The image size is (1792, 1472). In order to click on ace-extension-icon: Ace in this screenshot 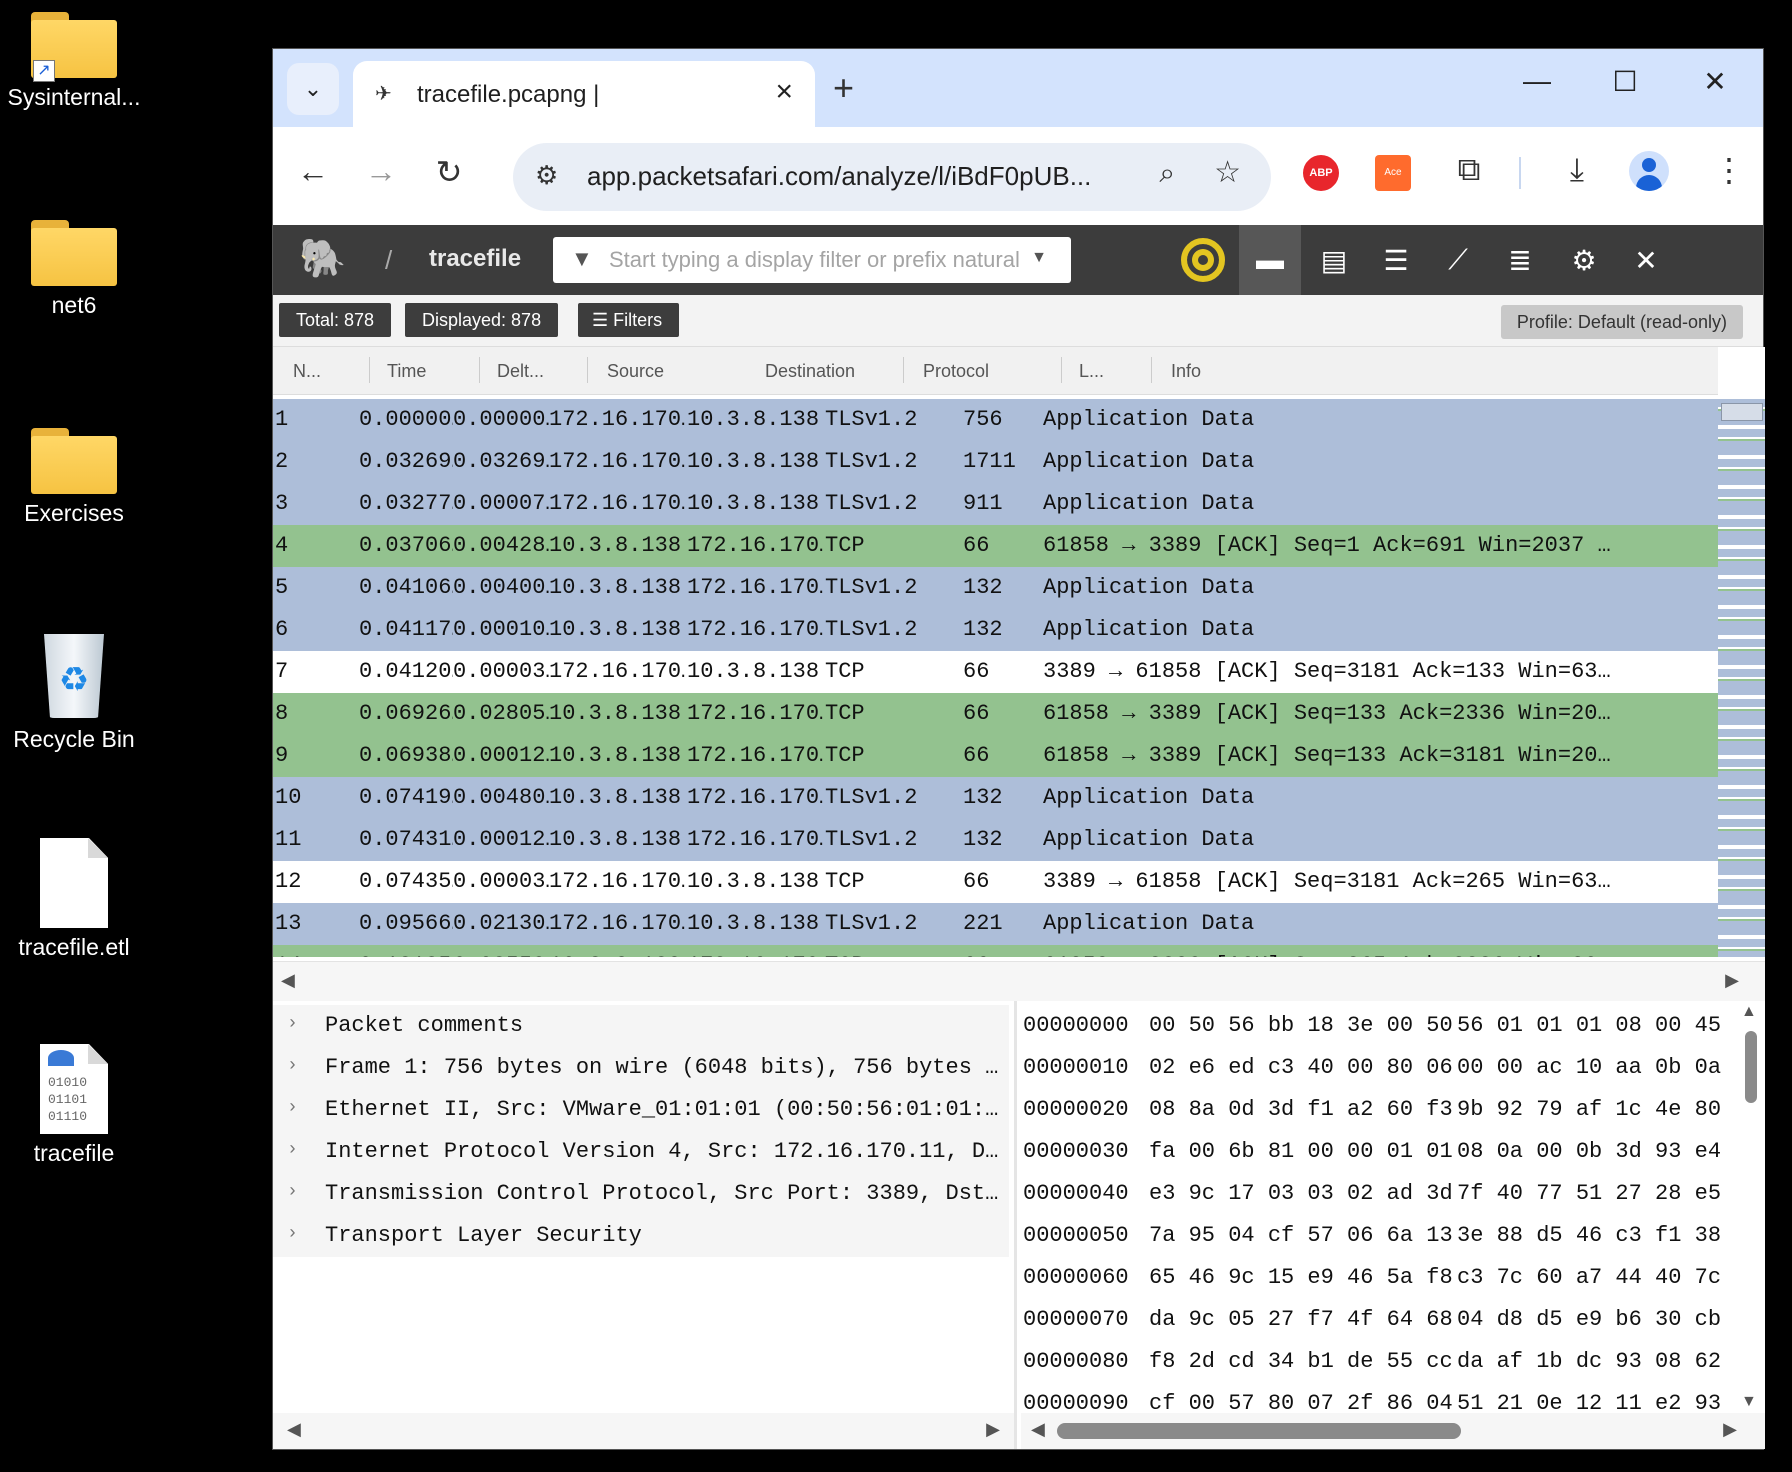, I will do `click(1393, 173)`.